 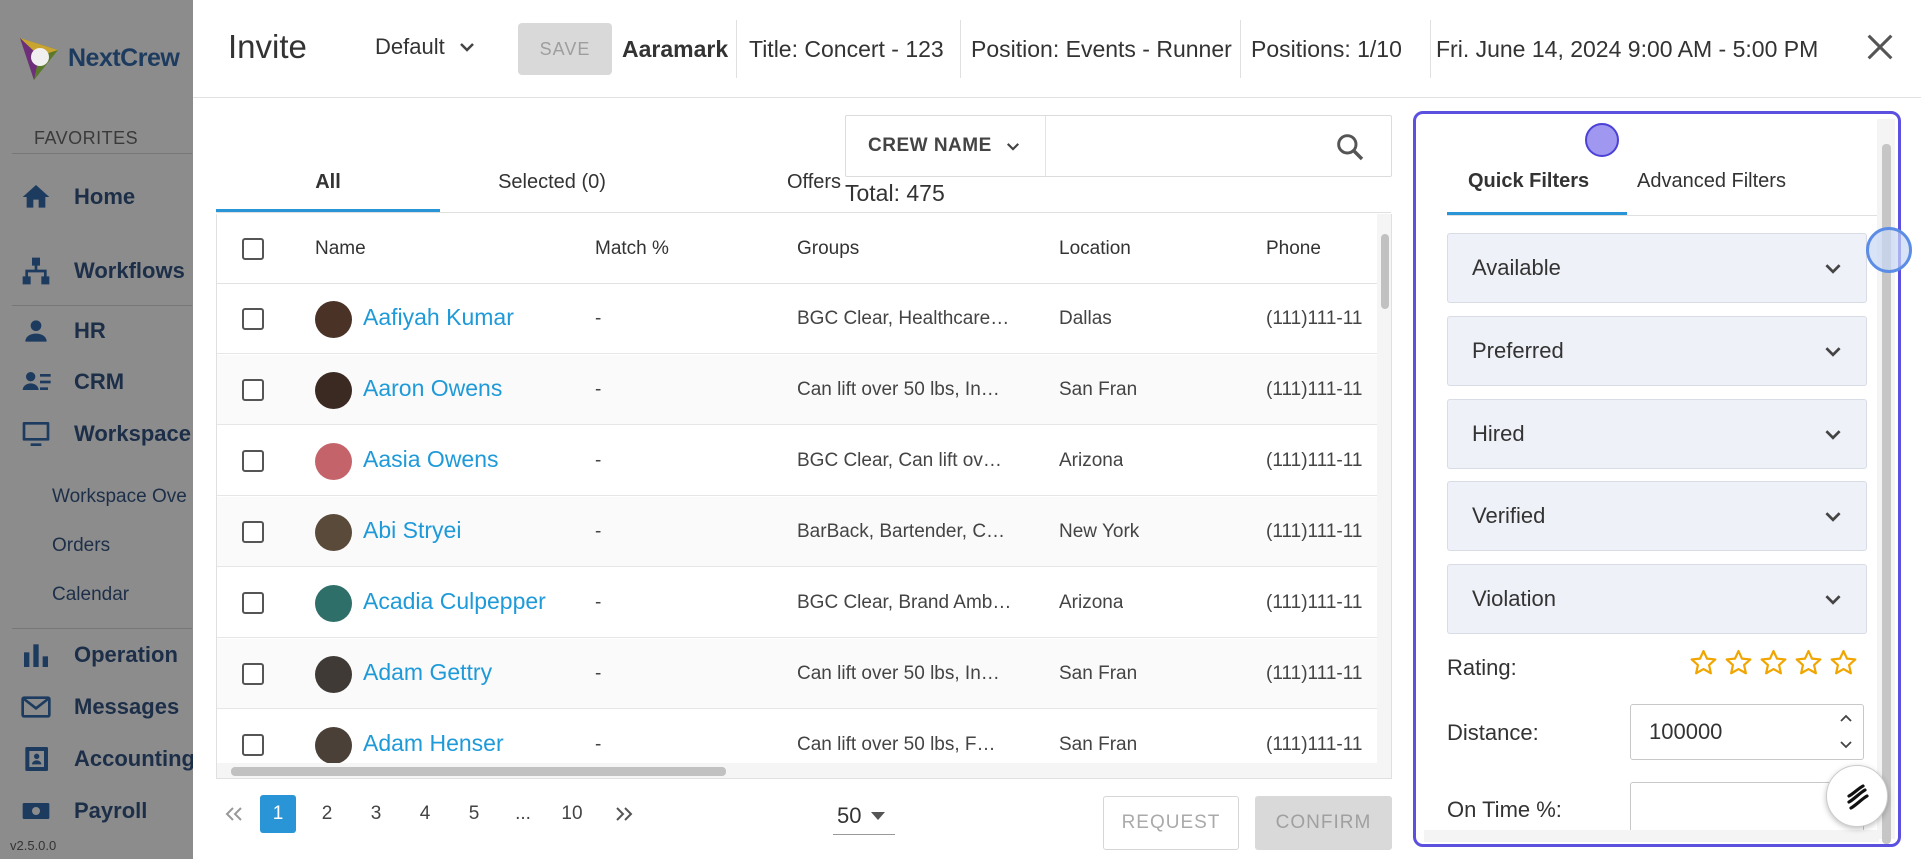 I want to click on nav-workspace: Workspace, so click(x=105, y=434).